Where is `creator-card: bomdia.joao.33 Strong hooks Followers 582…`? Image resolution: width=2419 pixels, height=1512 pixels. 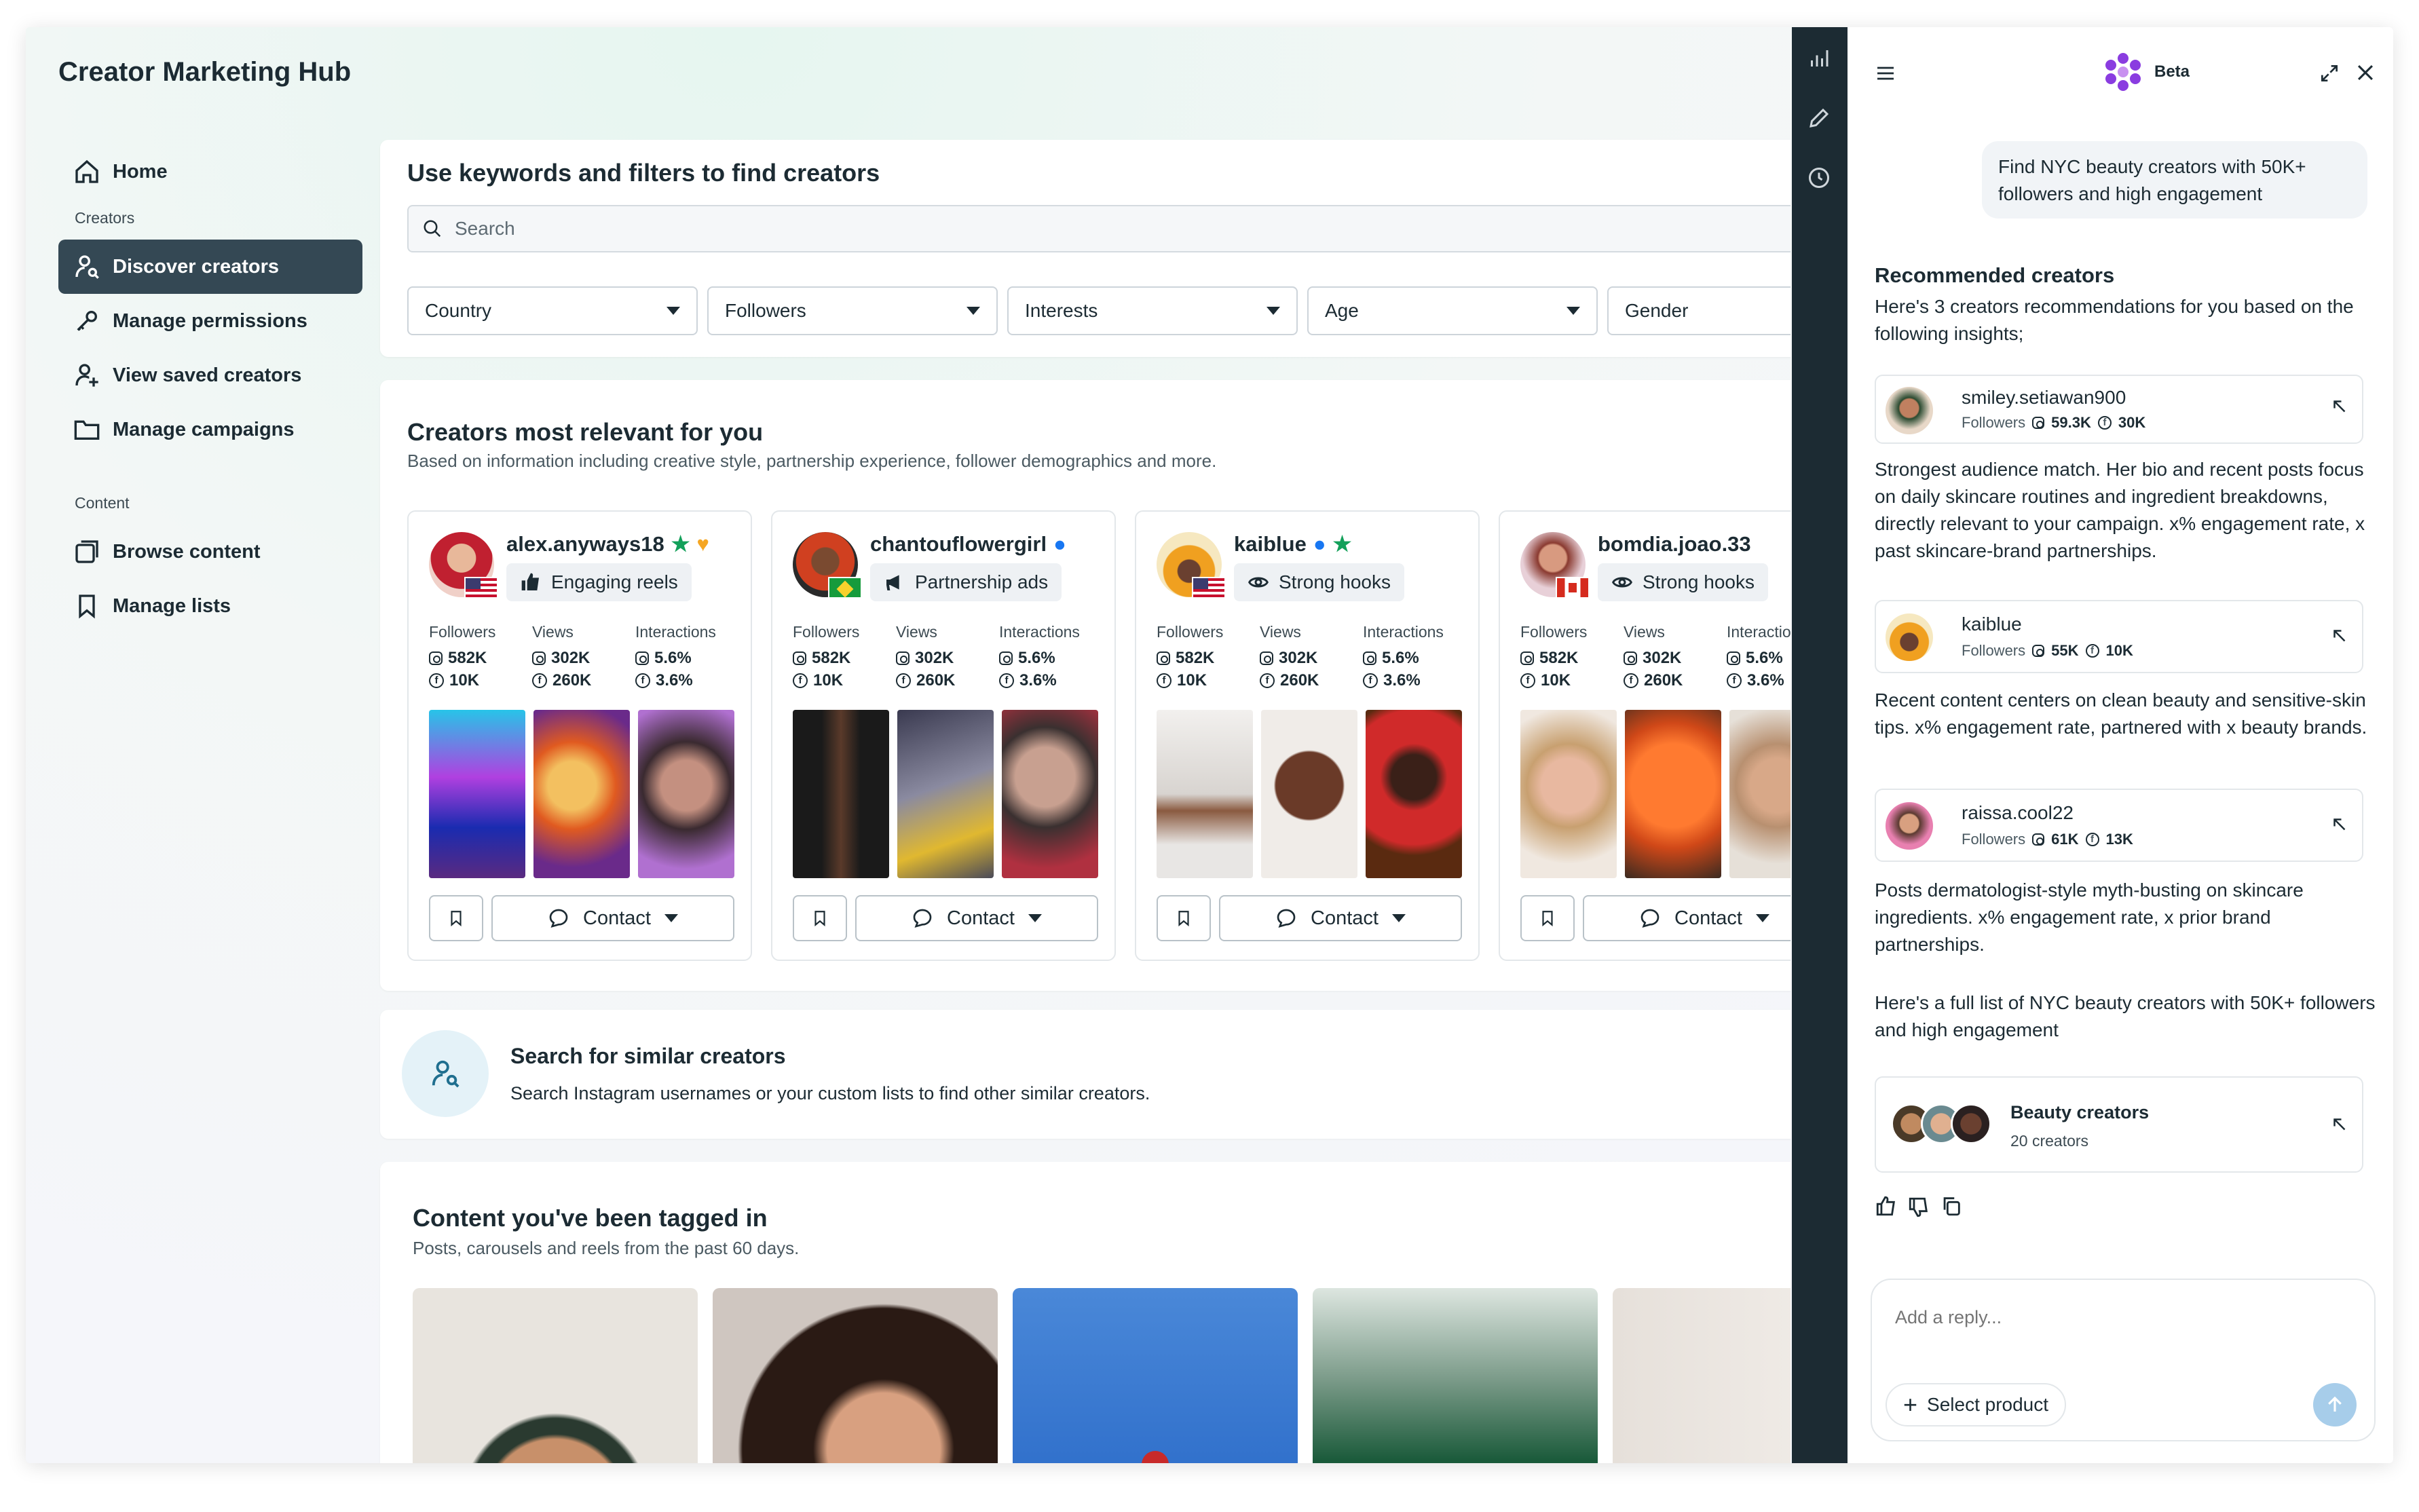
creator-card: bomdia.joao.33 Strong hooks Followers 582… is located at coordinates (1644, 735).